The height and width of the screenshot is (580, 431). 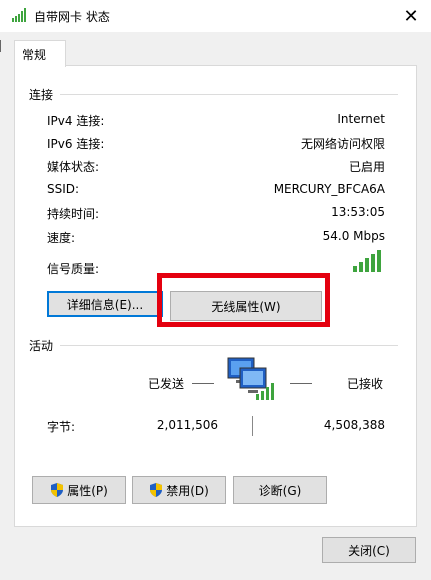 I want to click on highlight-box, so click(x=243, y=300).